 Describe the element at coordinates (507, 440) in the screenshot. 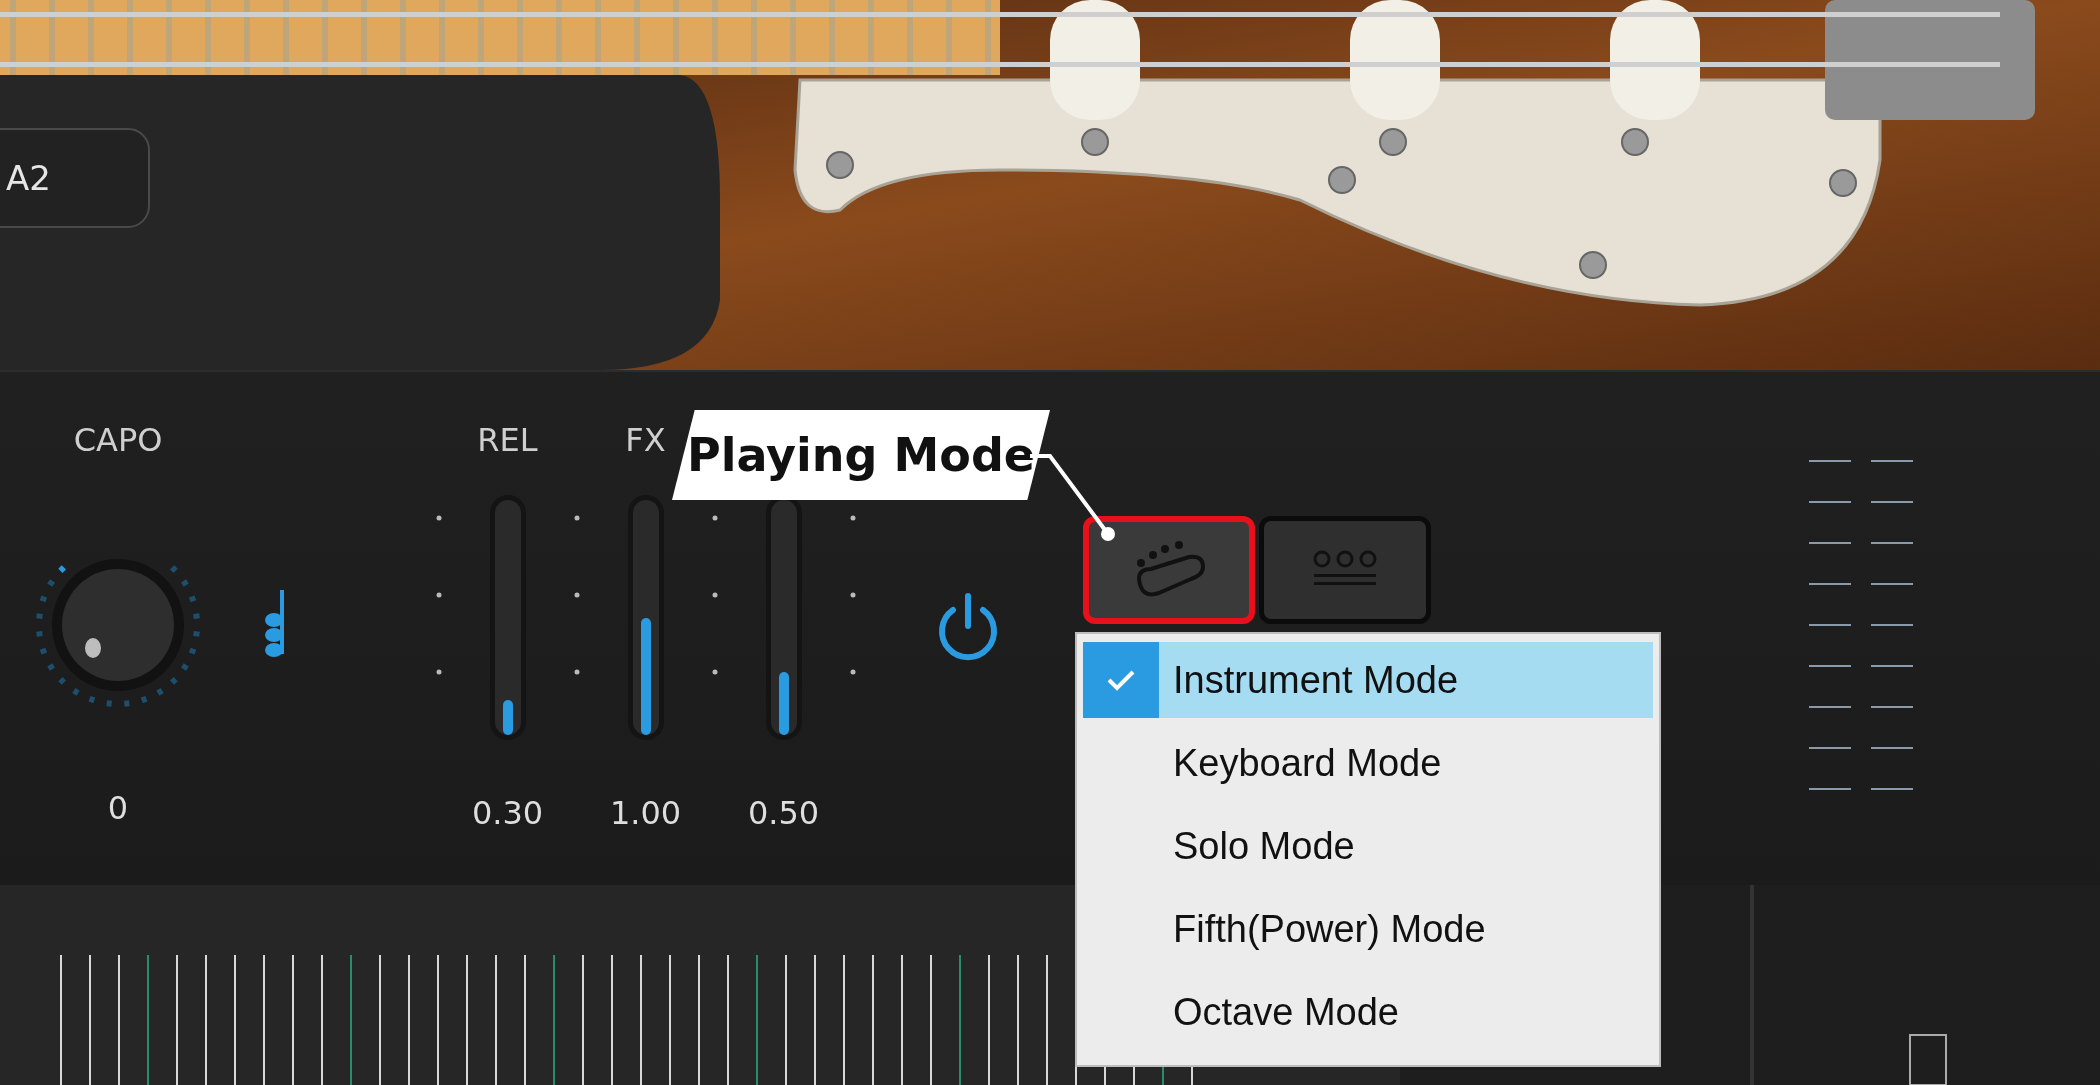

I see `slider-label: REL` at that location.